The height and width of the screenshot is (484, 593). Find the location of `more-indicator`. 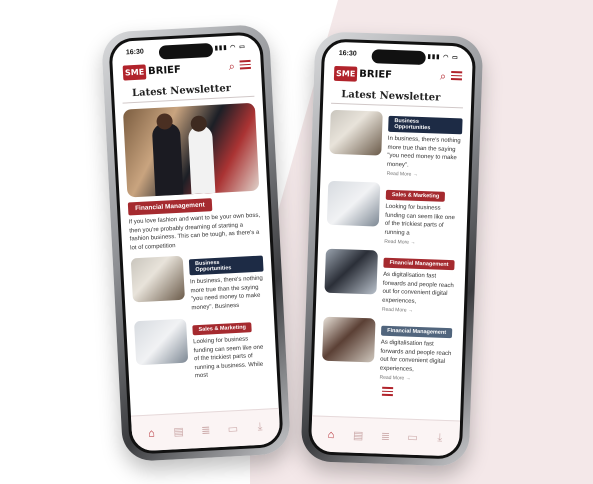

more-indicator is located at coordinates (387, 392).